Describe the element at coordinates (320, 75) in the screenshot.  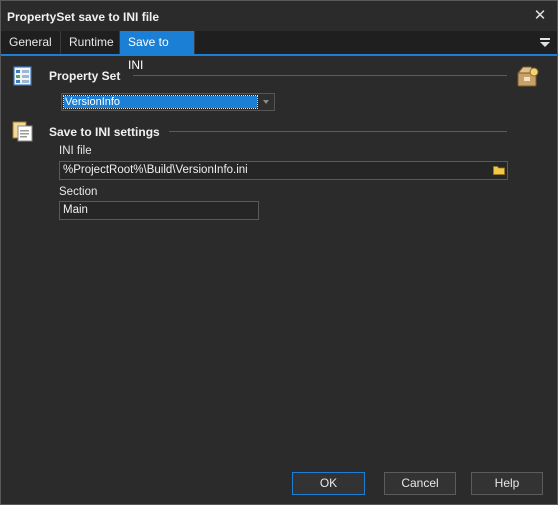
I see `property-set-divider` at that location.